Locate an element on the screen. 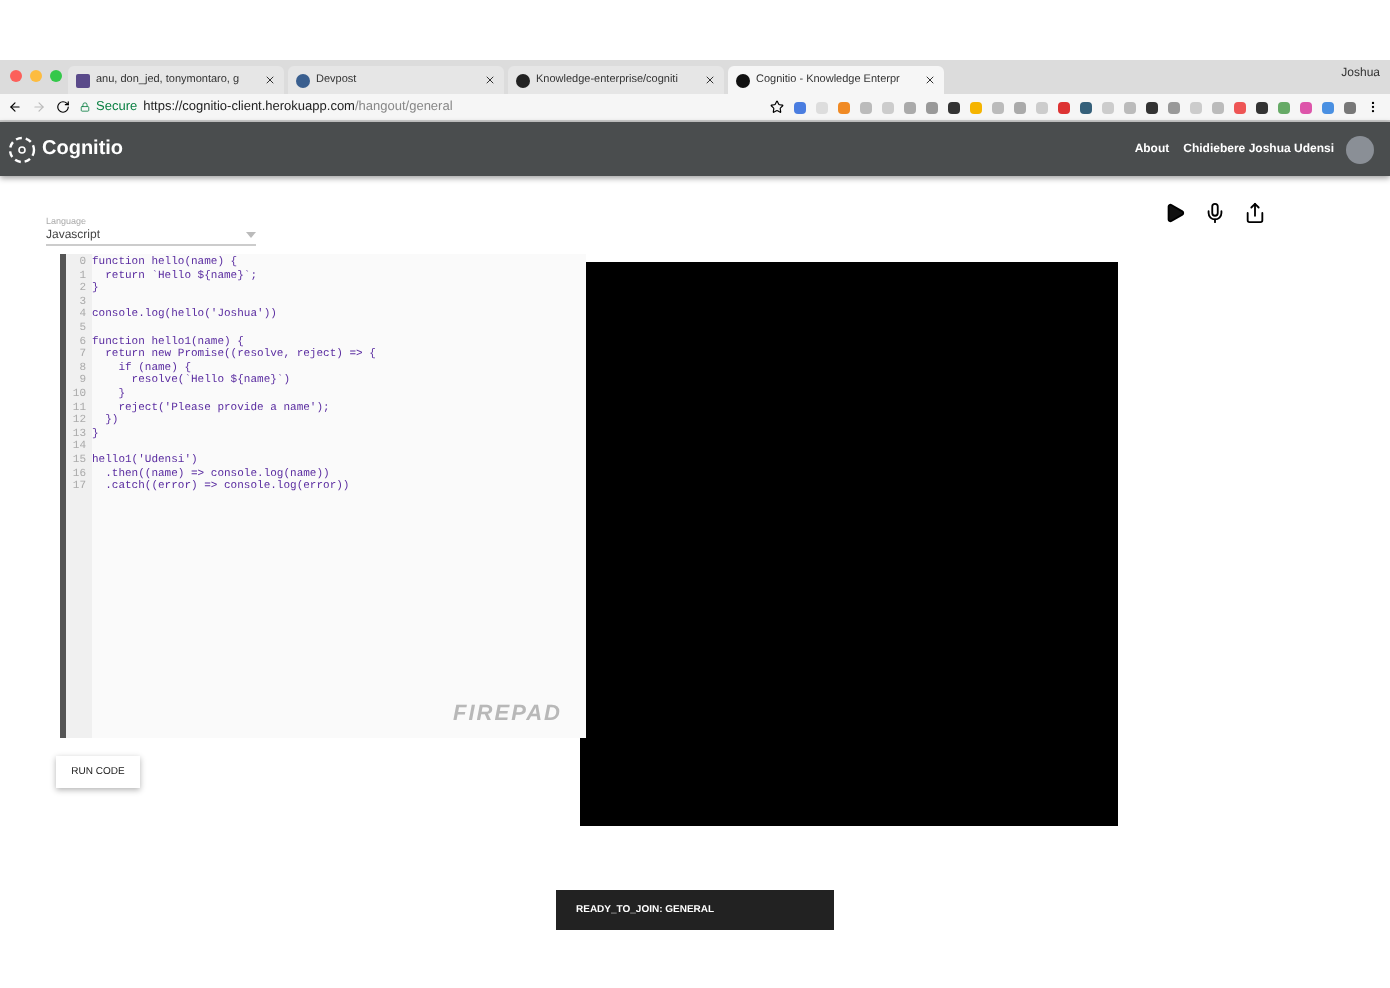  microphone-icon is located at coordinates (1215, 212).